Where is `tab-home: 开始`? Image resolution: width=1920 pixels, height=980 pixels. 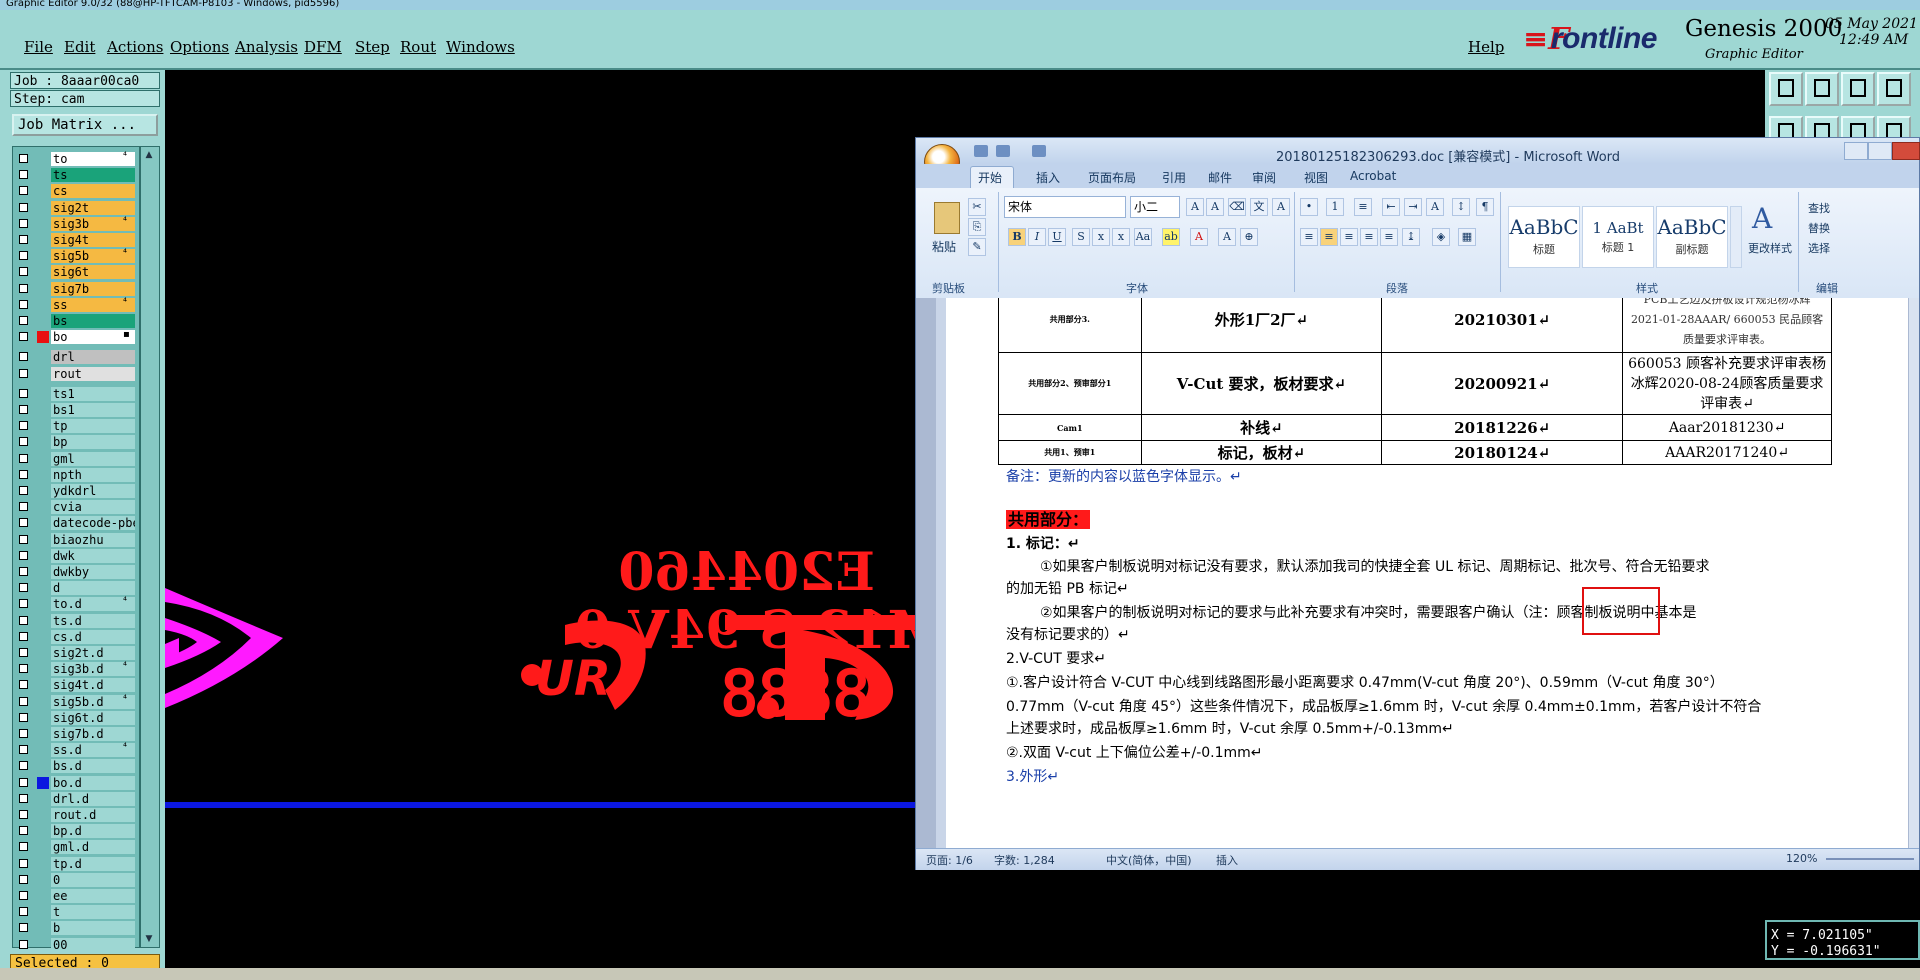
tab-home: 开始 is located at coordinates (990, 177).